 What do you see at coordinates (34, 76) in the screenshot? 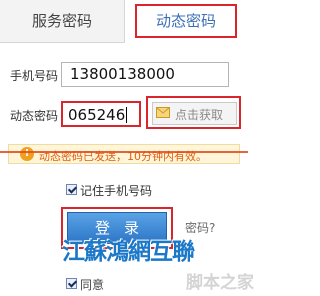
I see `phone-label: 手机号码` at bounding box center [34, 76].